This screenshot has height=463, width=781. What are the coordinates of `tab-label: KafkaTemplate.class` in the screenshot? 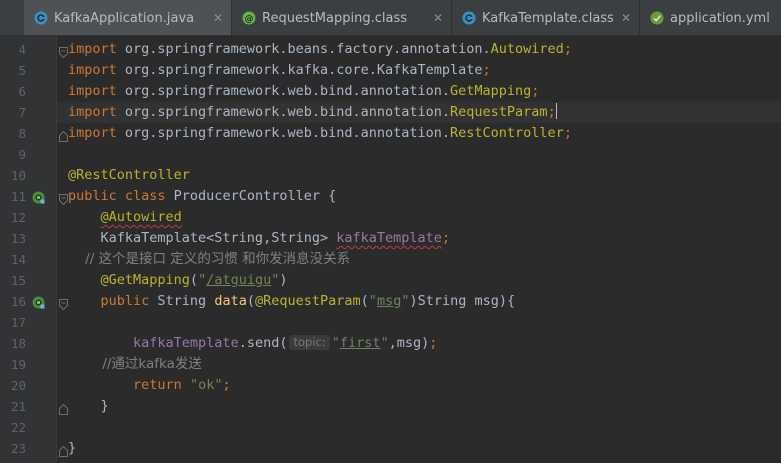 It's located at (548, 18).